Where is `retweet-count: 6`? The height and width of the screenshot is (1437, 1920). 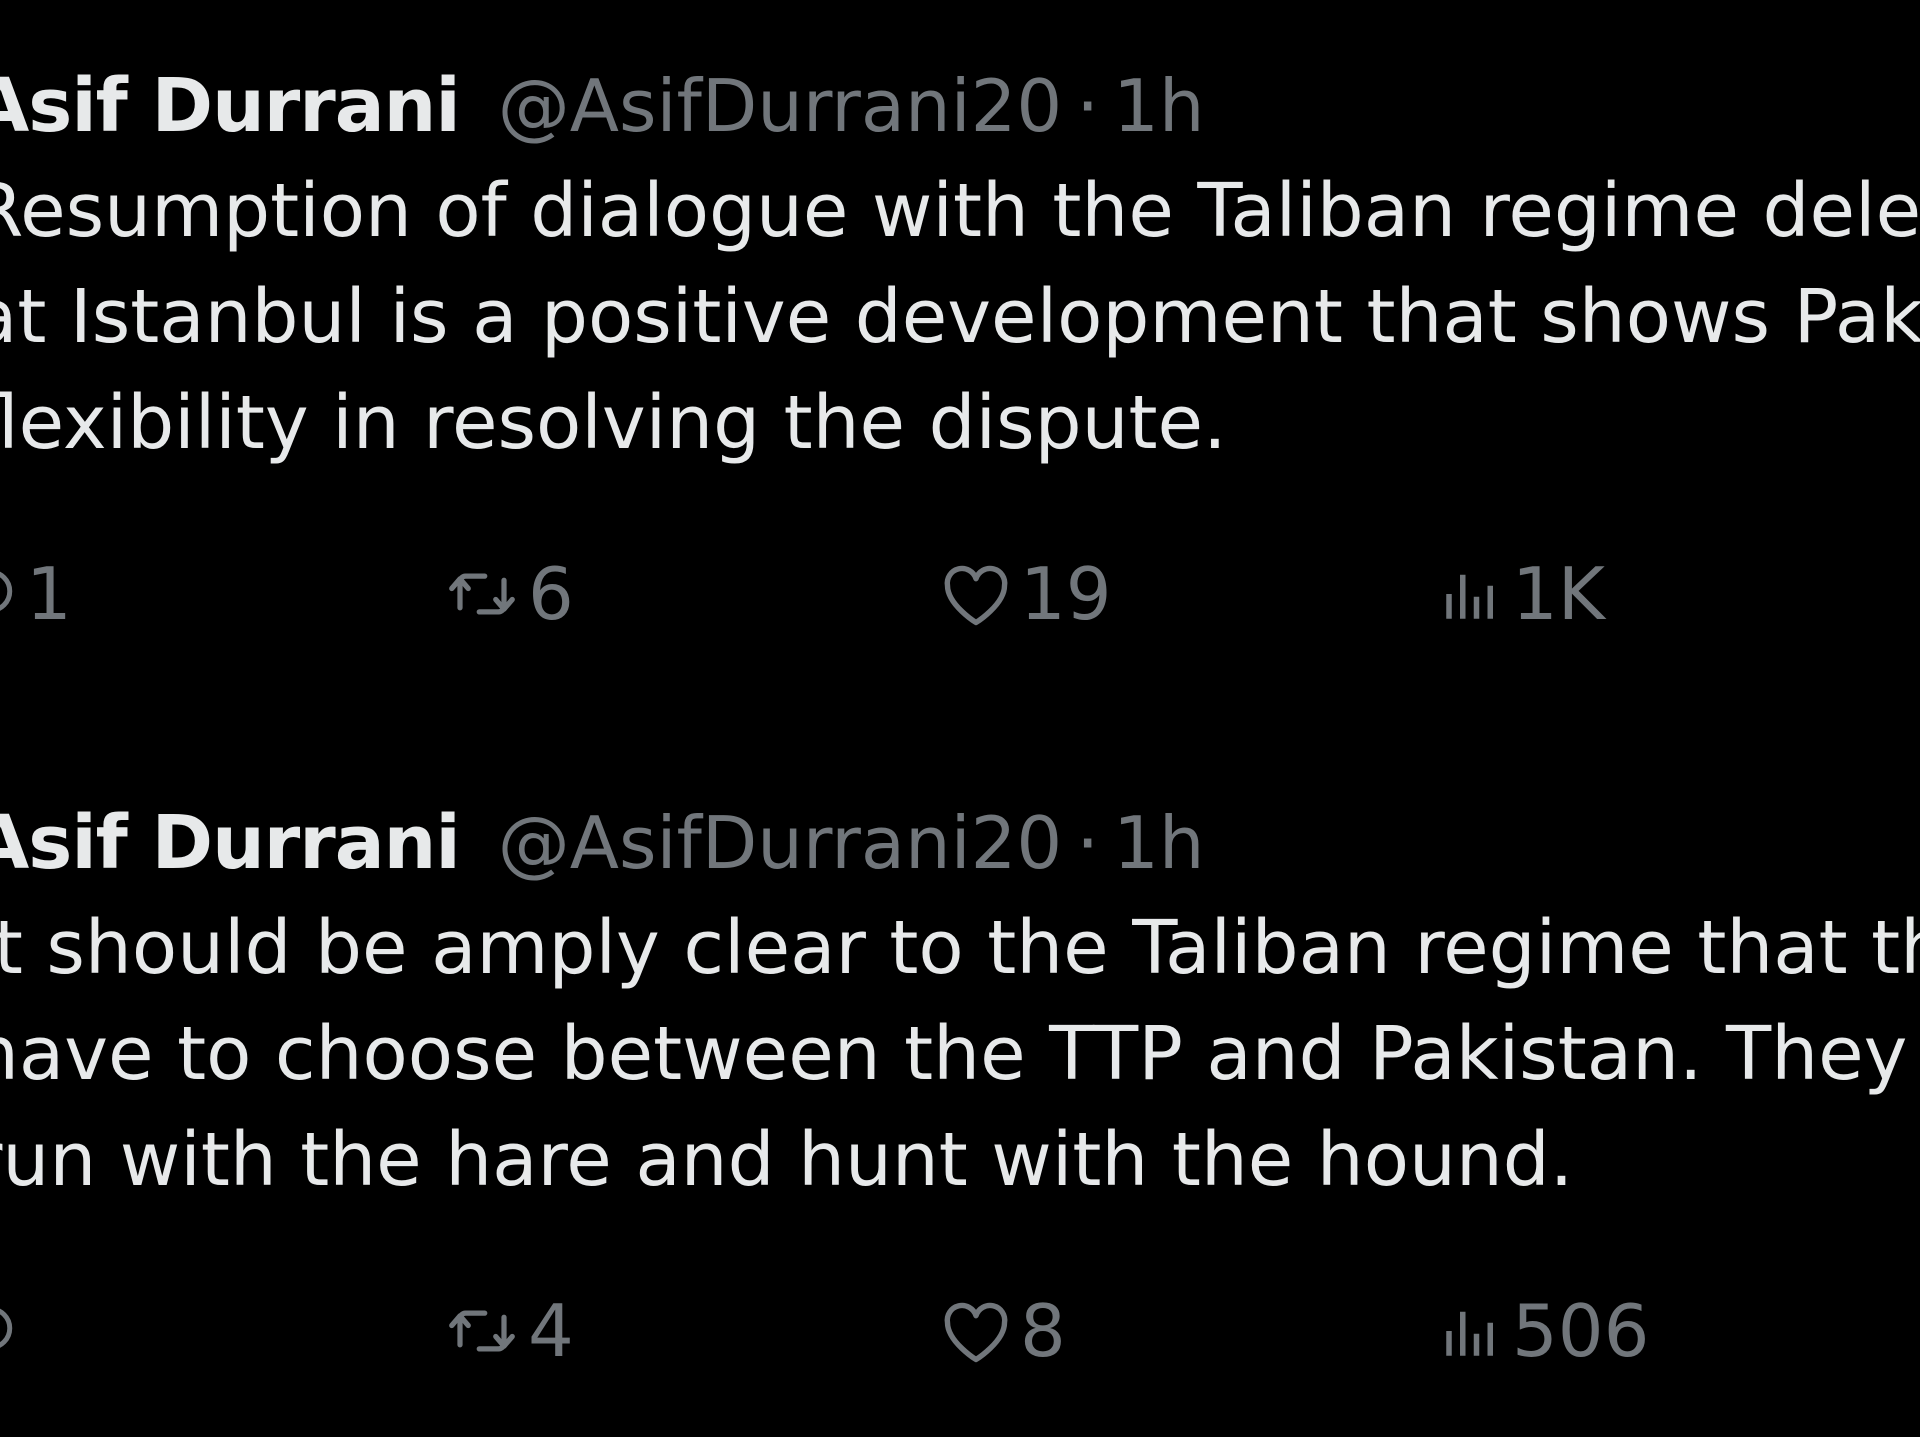
retweet-count: 6 is located at coordinates (551, 594).